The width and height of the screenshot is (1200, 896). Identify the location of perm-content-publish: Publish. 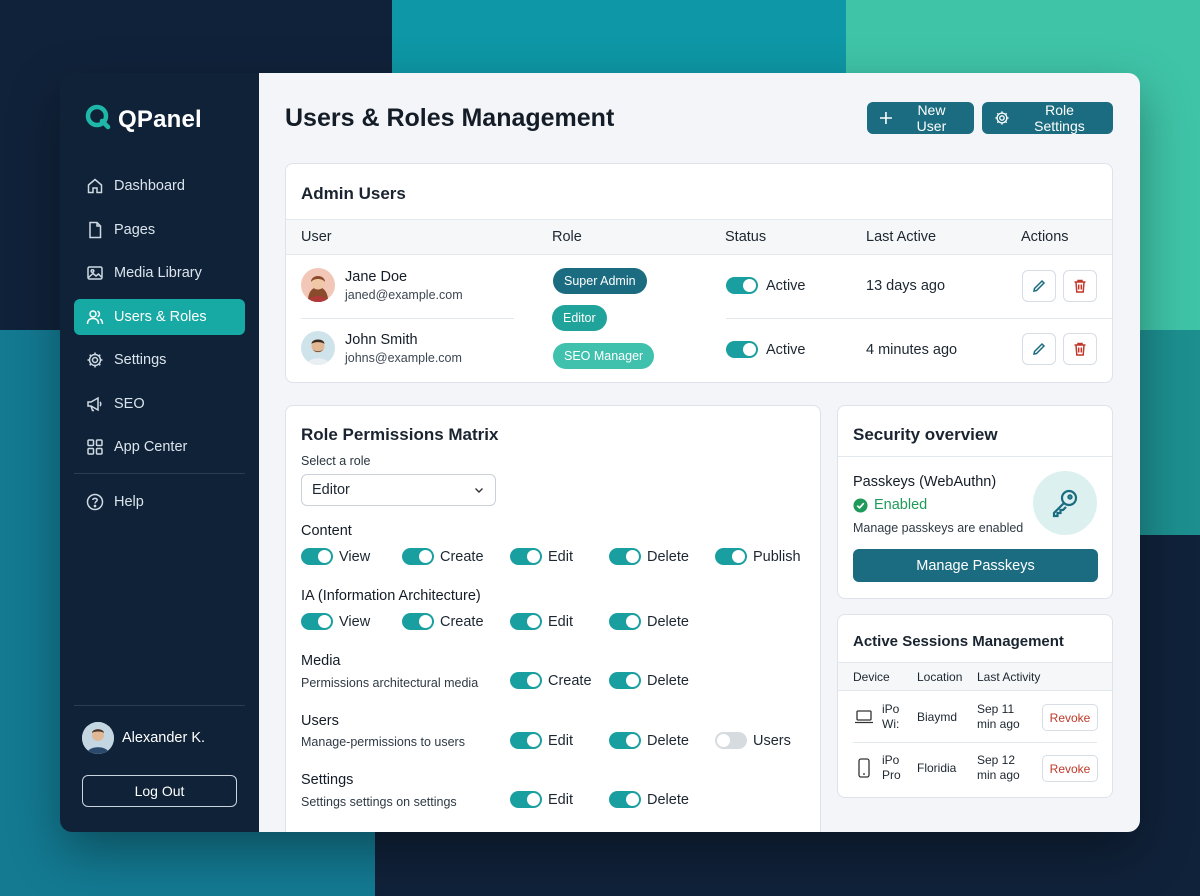
(758, 556).